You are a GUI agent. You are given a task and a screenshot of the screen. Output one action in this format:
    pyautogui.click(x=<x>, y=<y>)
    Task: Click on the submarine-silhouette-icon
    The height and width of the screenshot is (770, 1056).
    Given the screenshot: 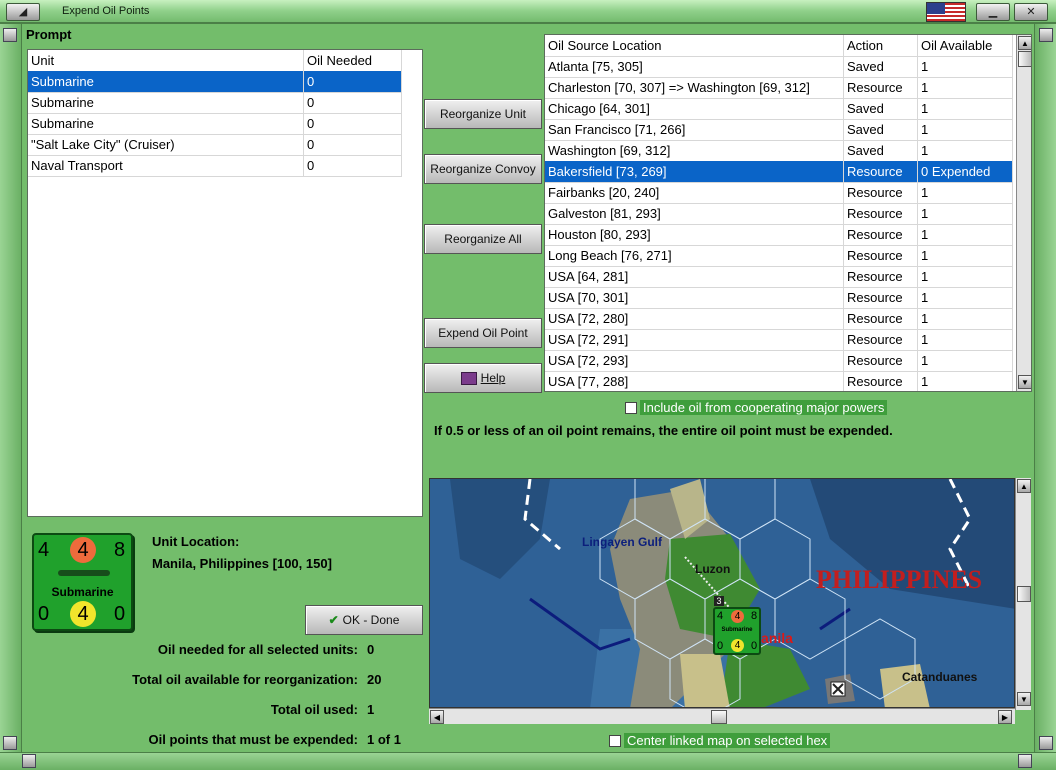 What is the action you would take?
    pyautogui.click(x=84, y=573)
    